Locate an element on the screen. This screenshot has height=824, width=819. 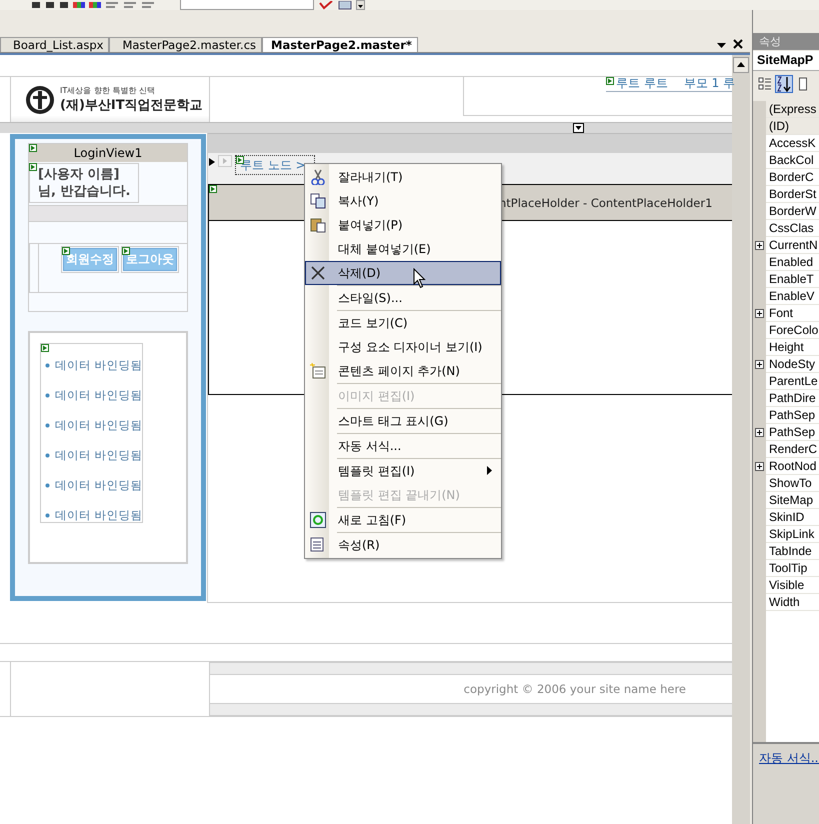
menu-item: 복사(Y) is located at coordinates (403, 201).